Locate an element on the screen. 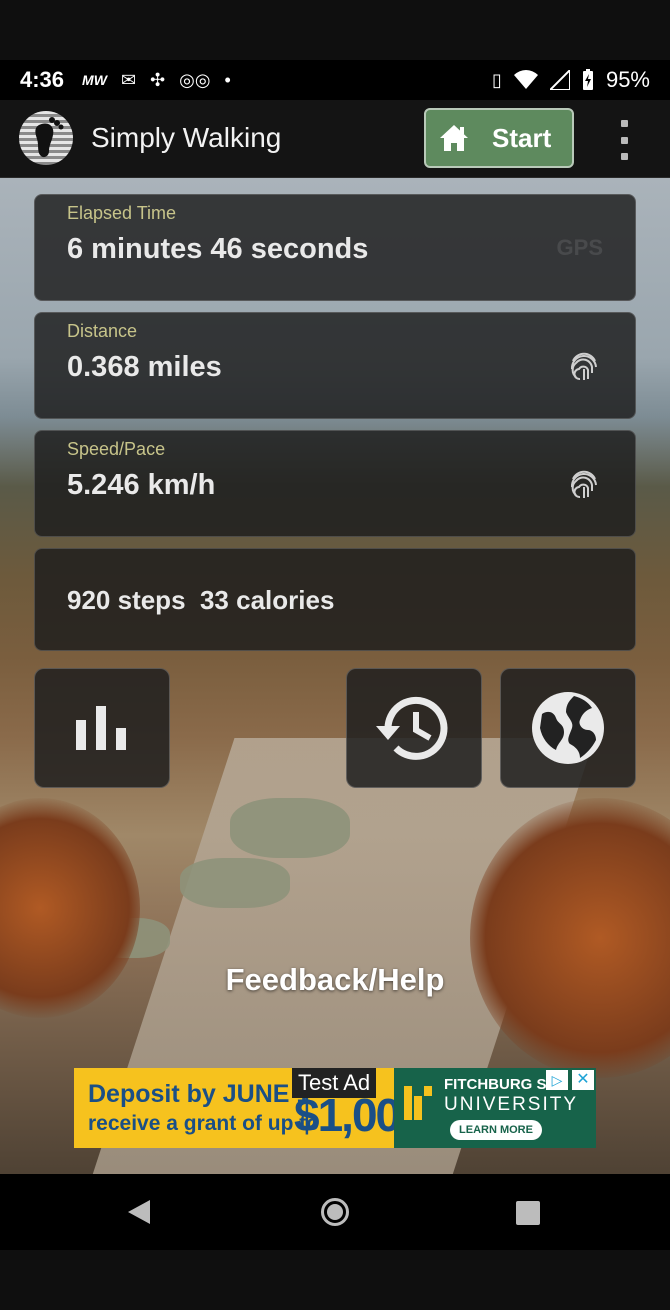  elapsed-time-card: Elapsed Time 6 minutes 46 seconds GPS is located at coordinates (335, 247).